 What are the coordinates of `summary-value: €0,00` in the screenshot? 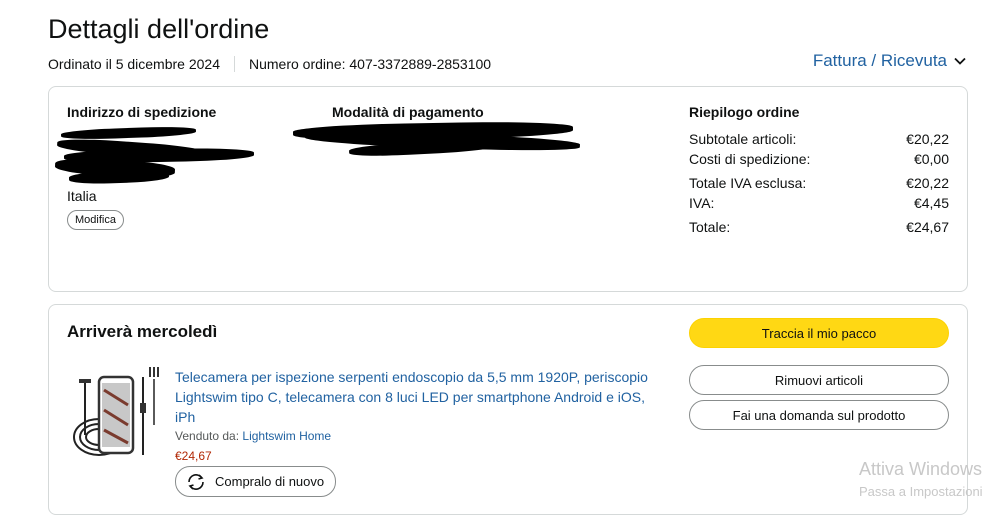 It's located at (931, 159).